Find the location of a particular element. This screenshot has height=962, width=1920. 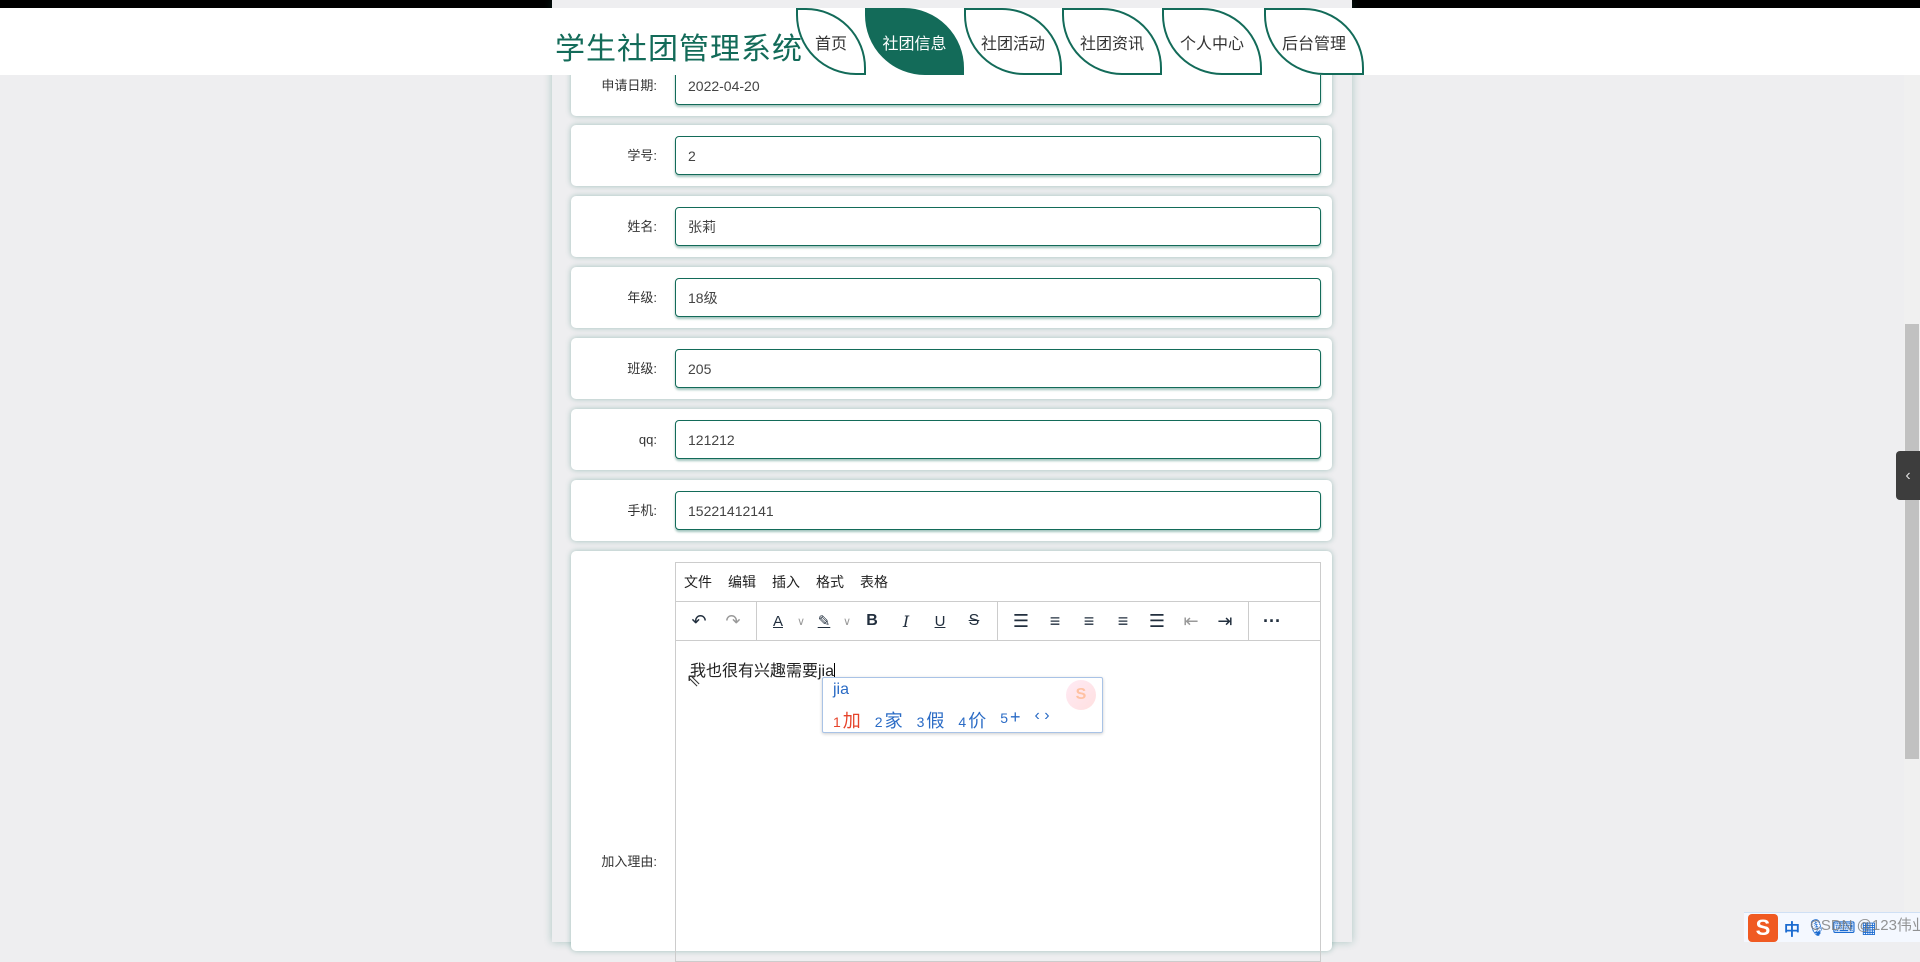

menu-format: 格式 is located at coordinates (830, 582).